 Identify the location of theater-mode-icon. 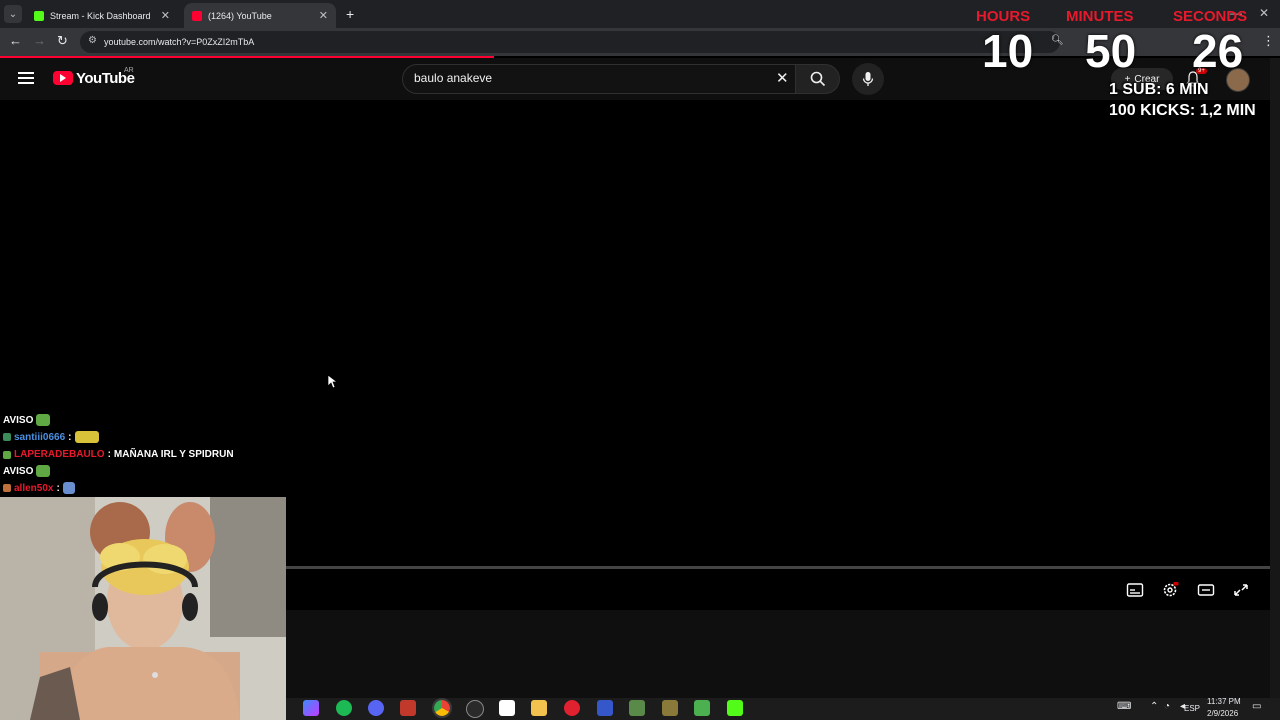
(1206, 590).